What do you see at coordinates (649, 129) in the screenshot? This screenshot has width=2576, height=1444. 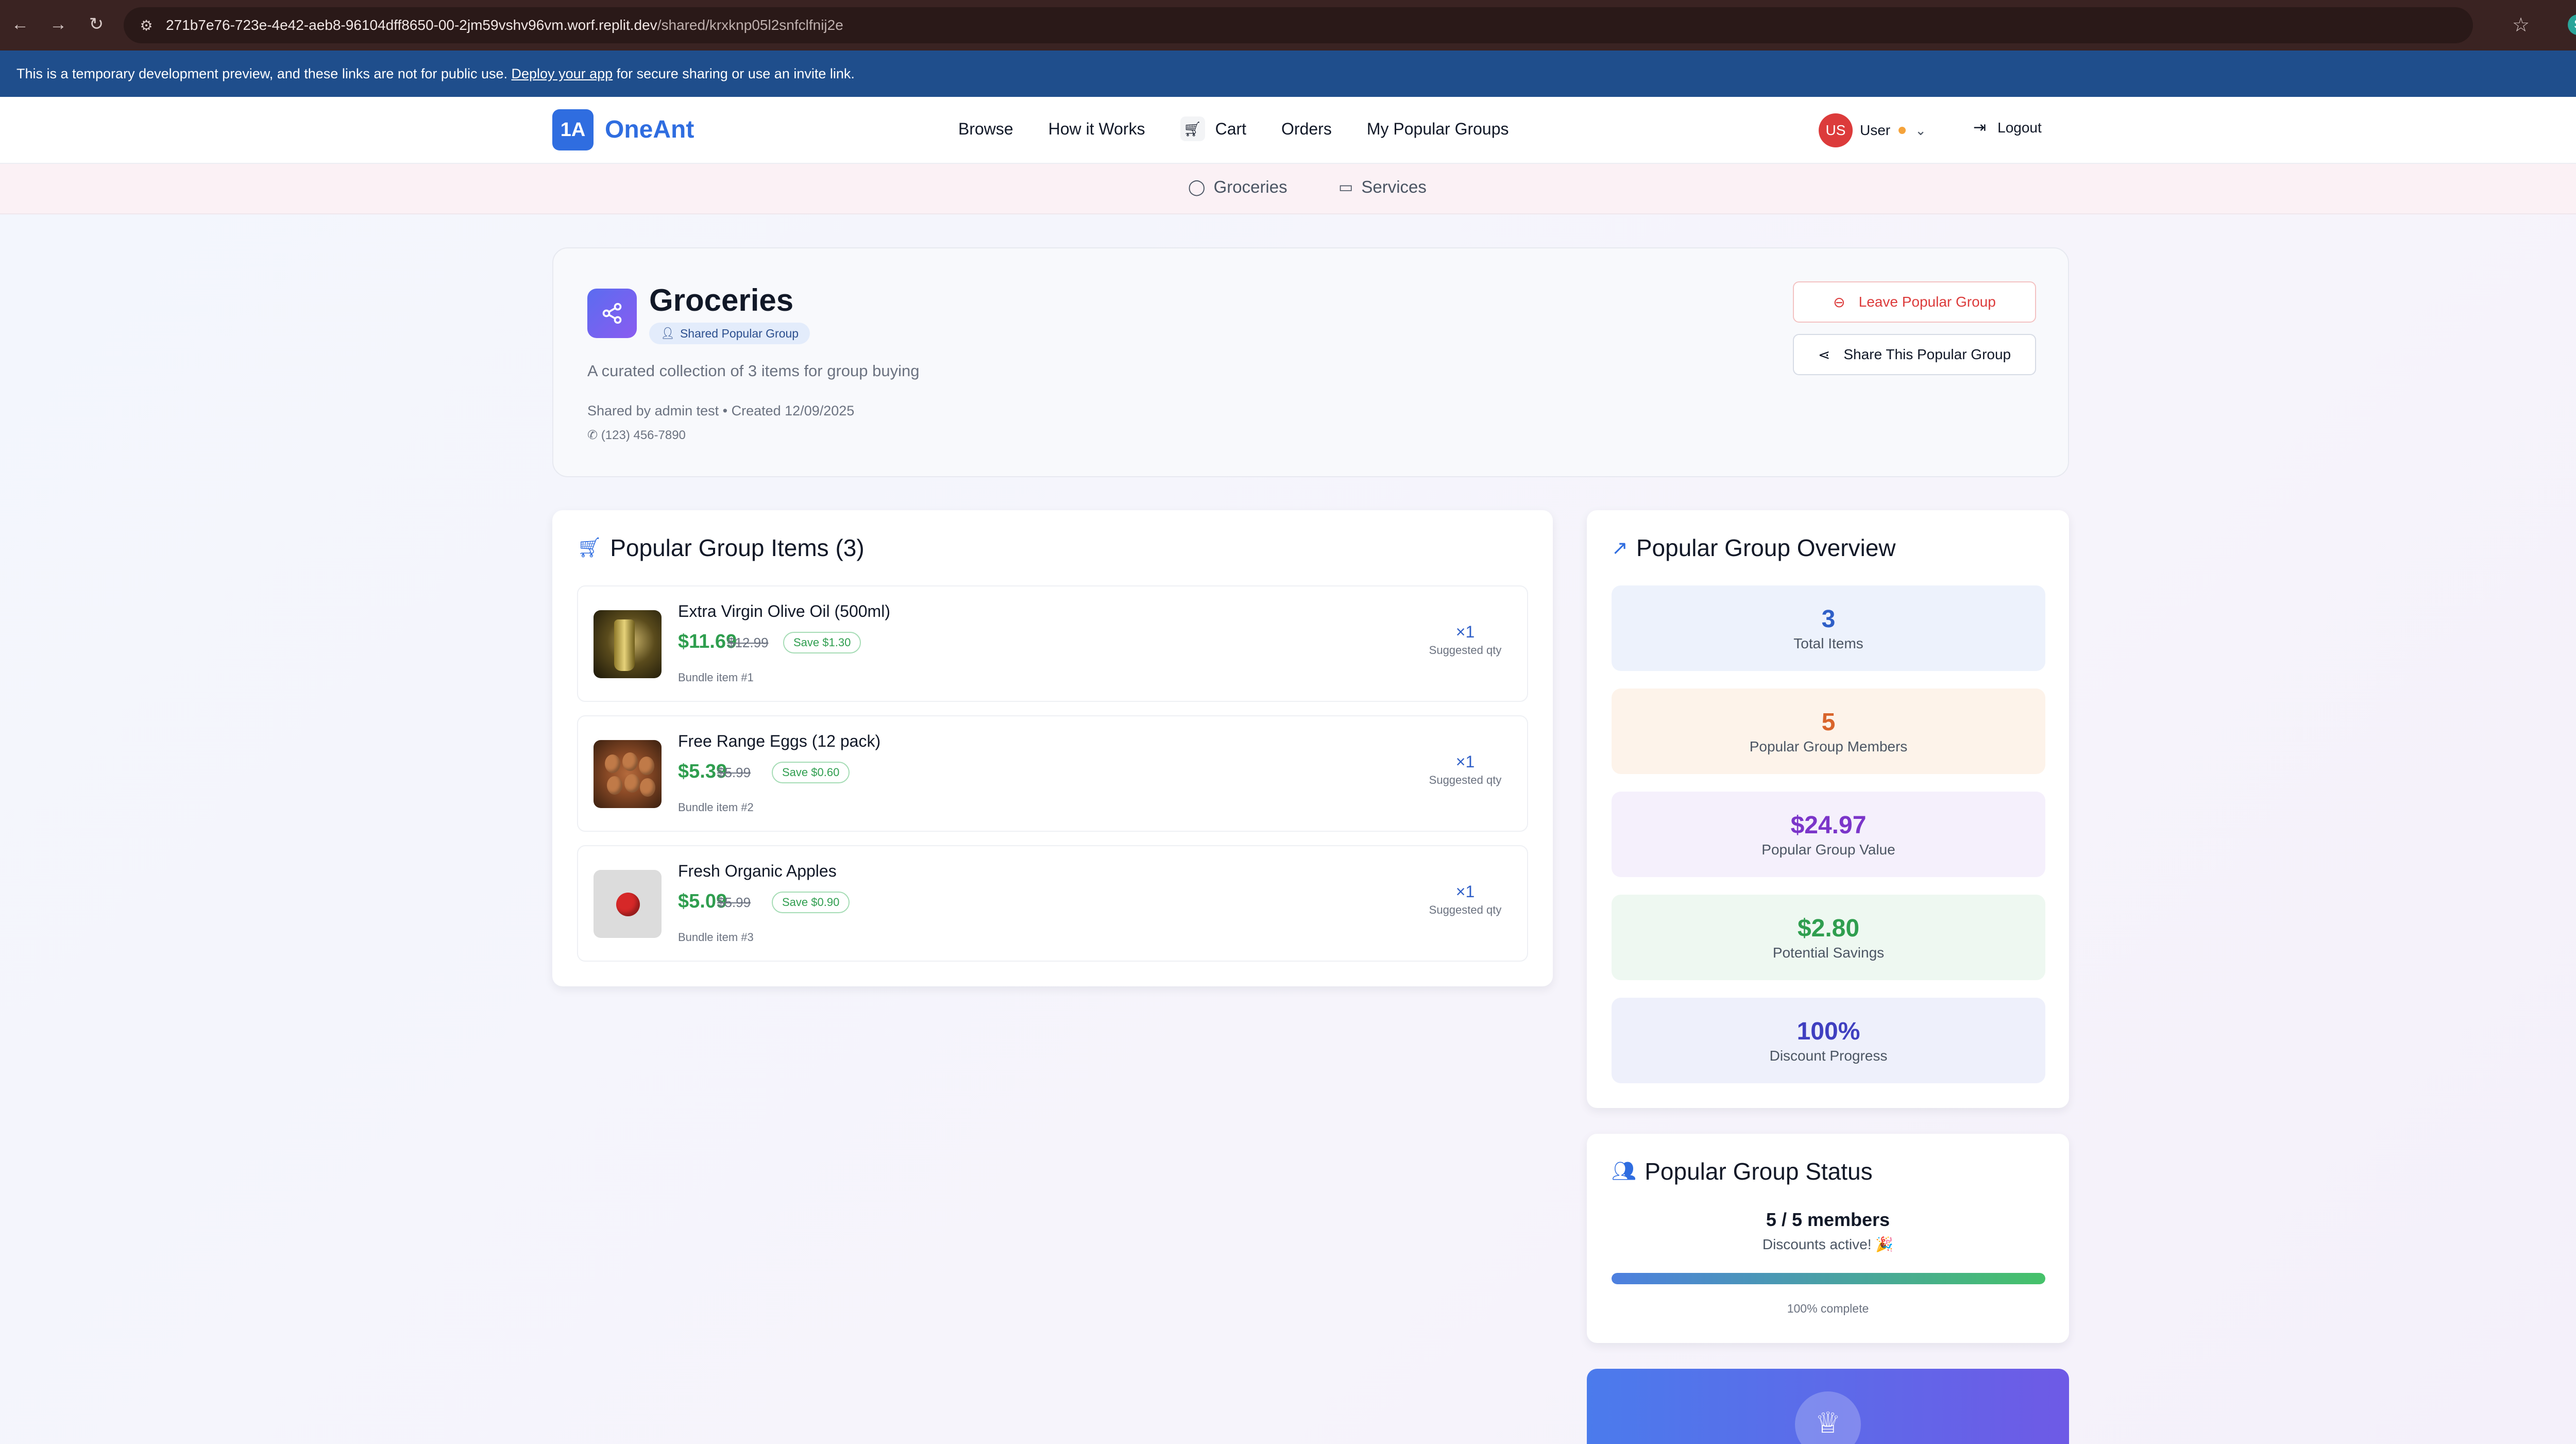 I see `logo-text: OneAnt` at bounding box center [649, 129].